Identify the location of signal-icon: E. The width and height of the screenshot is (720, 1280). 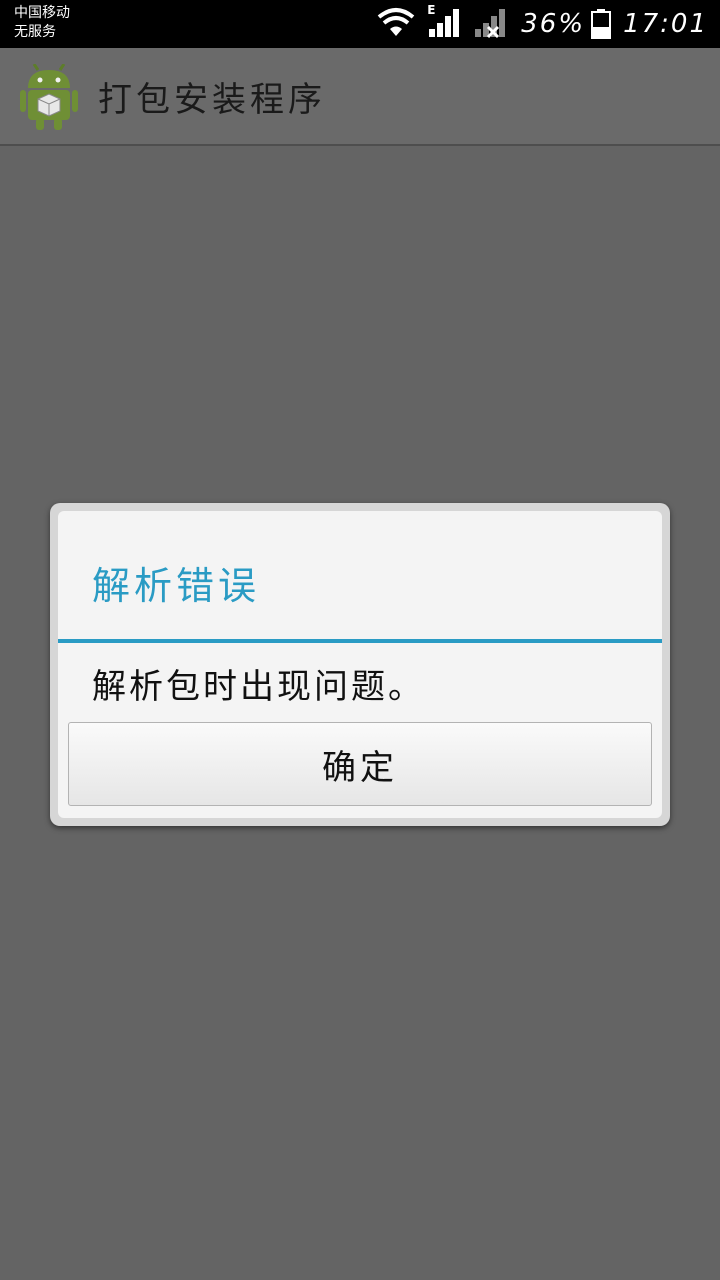
(445, 23).